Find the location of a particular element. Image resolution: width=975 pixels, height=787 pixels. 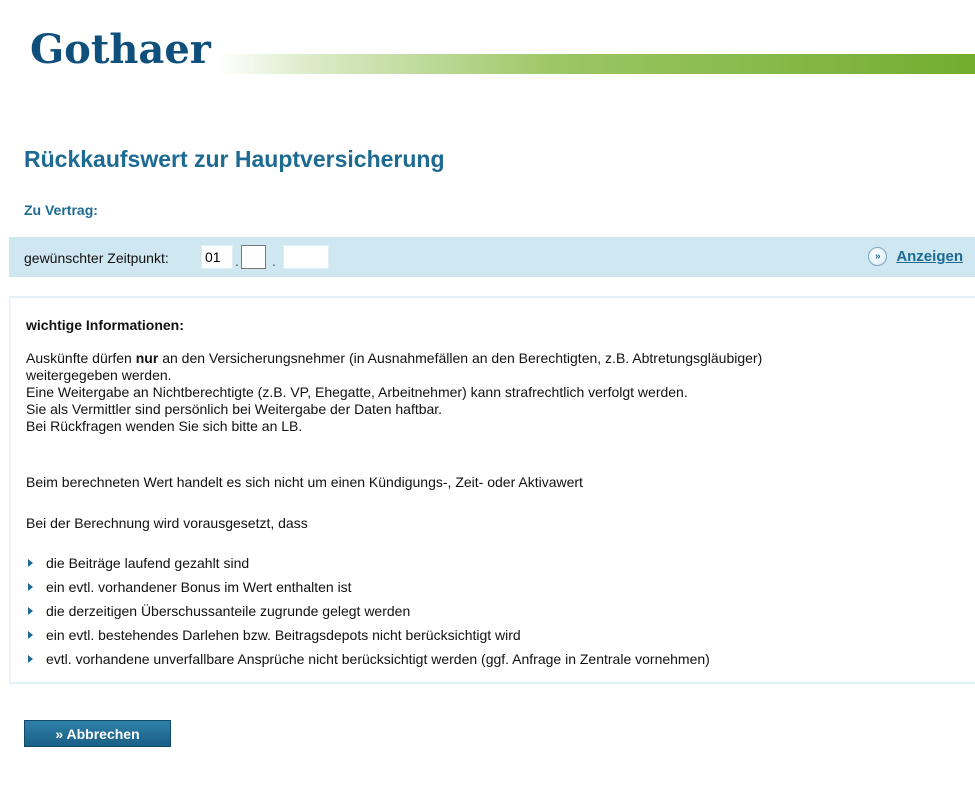

page-title: Rückkaufswert zur Hauptversicherung is located at coordinates (234, 159).